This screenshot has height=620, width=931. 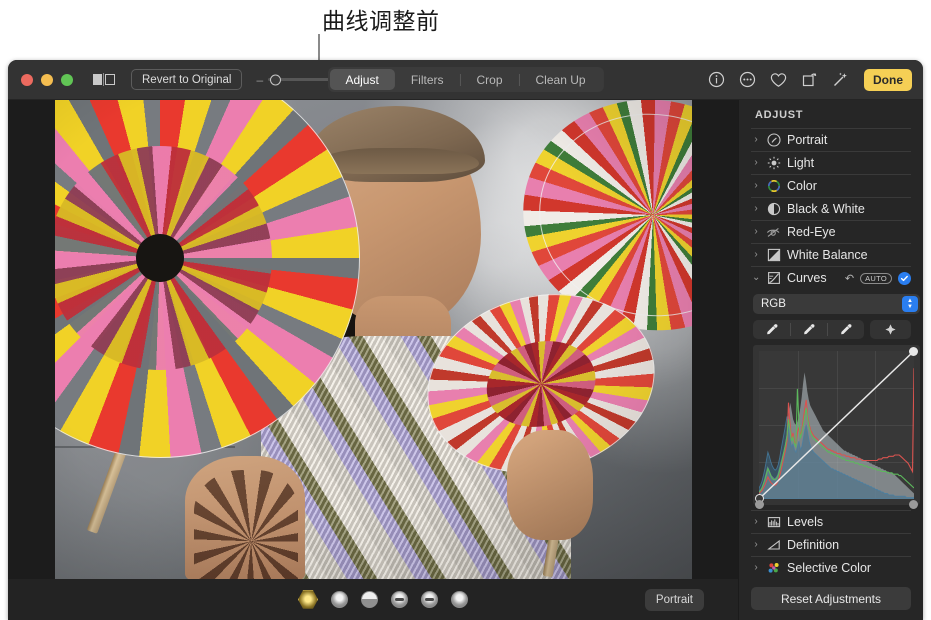 I want to click on window-controls, so click(x=47, y=79).